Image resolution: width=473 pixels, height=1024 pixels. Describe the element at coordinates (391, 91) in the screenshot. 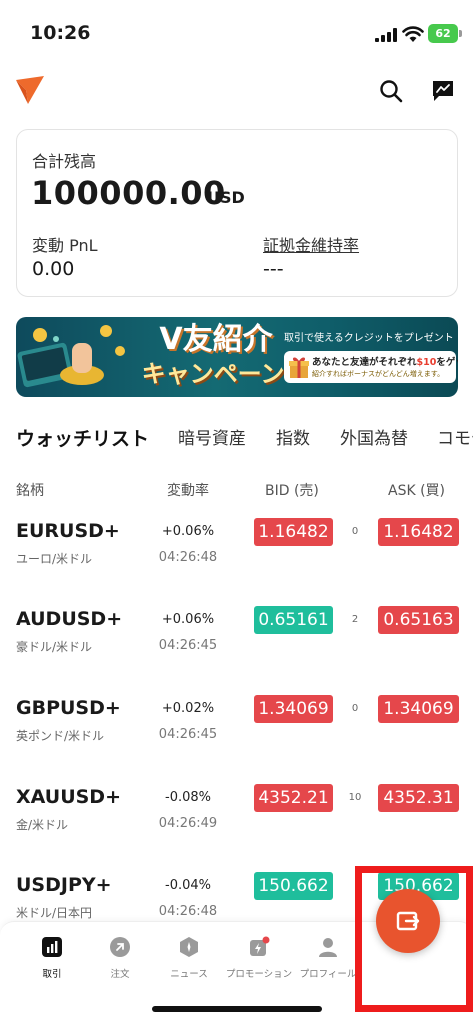

I see `search-icon` at that location.